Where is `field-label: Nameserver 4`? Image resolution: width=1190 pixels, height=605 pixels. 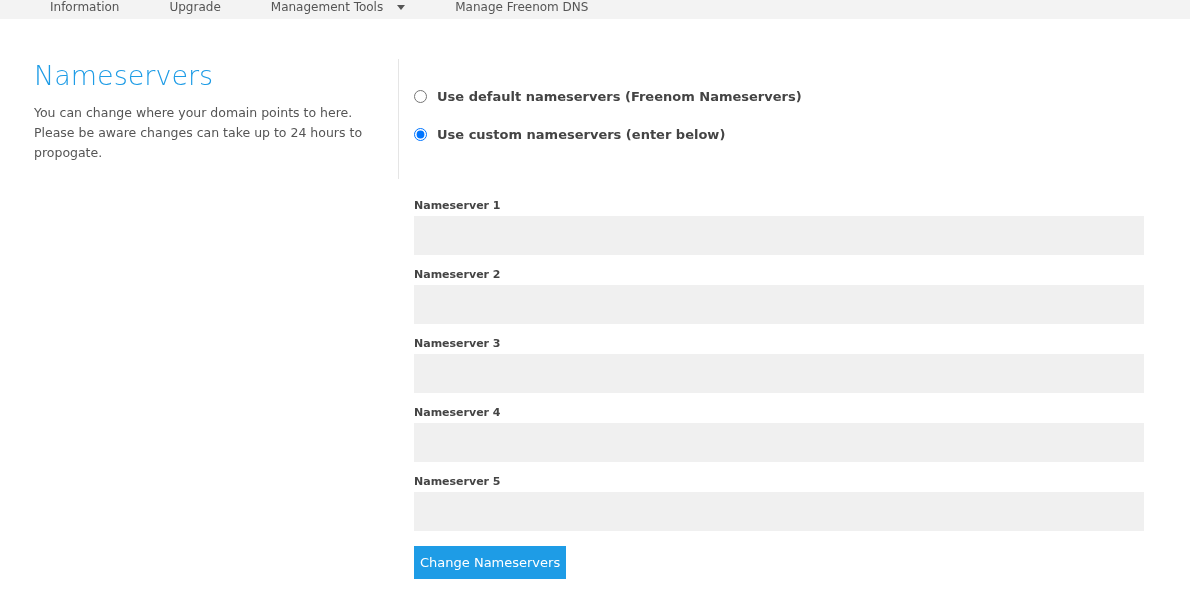 field-label: Nameserver 4 is located at coordinates (458, 413).